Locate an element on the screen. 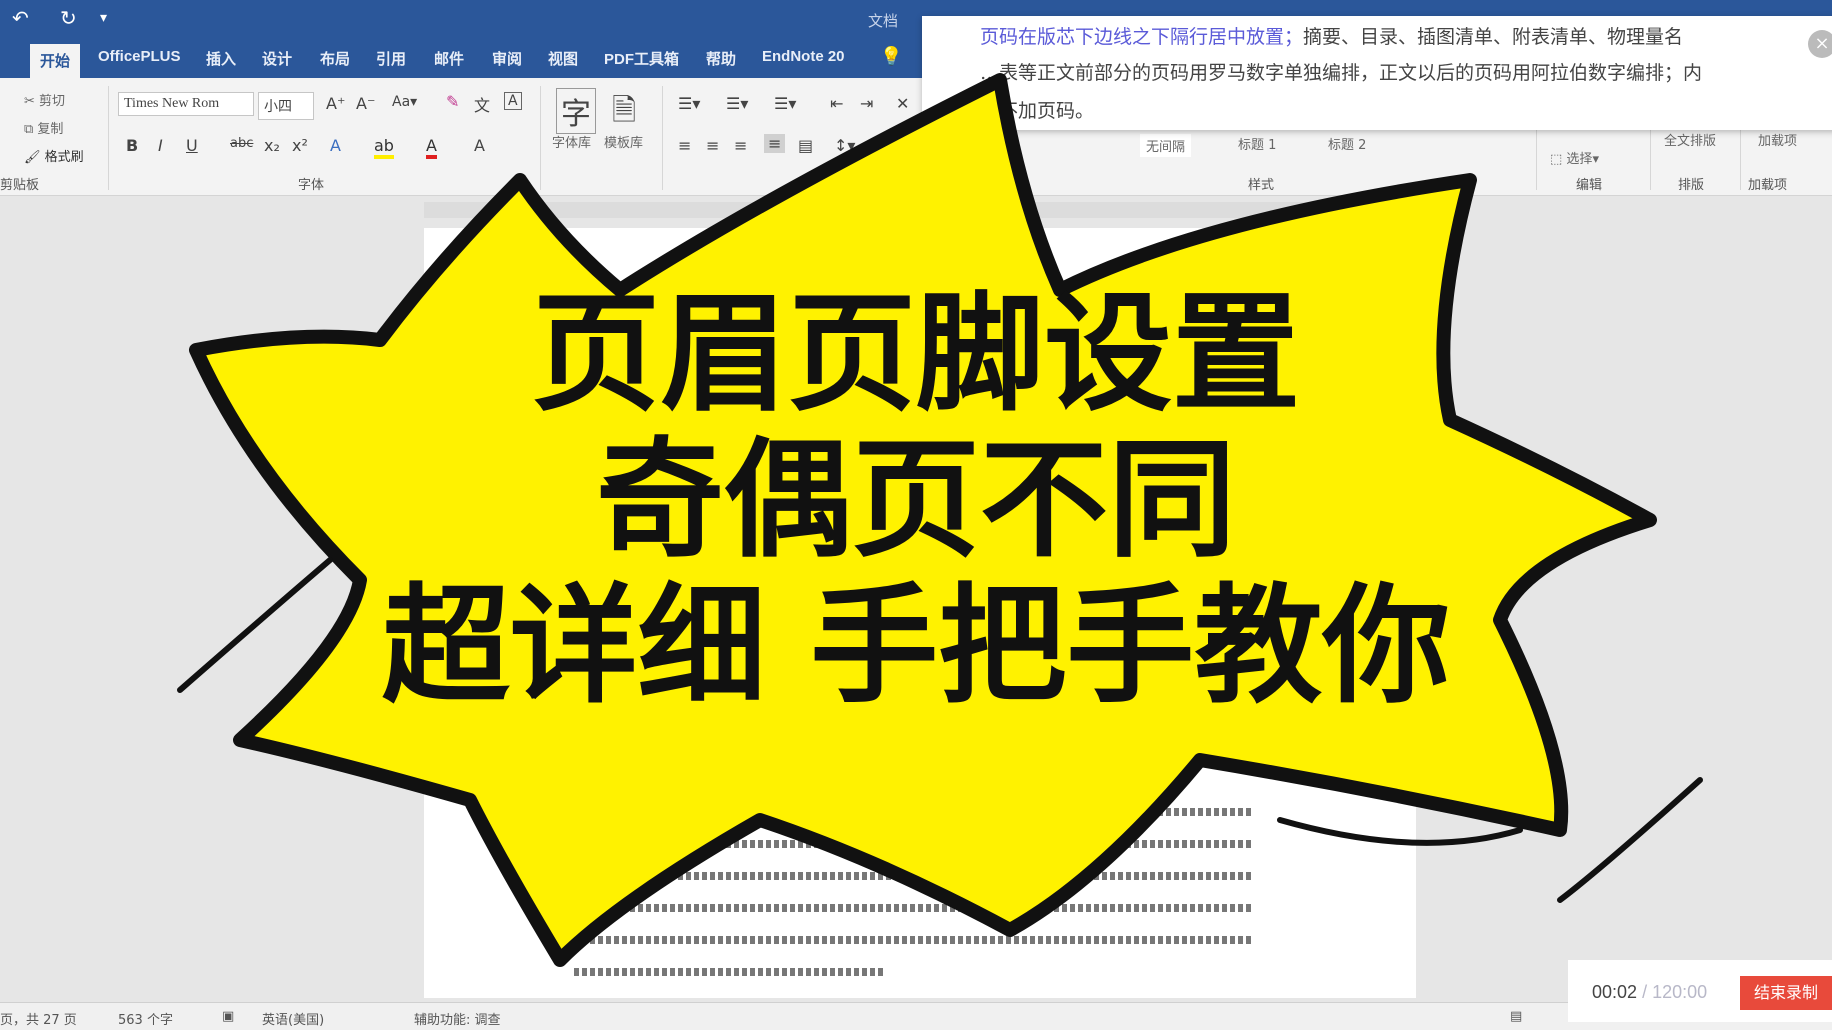  headline-line-2: 奇偶页不同 is located at coordinates (915, 500).